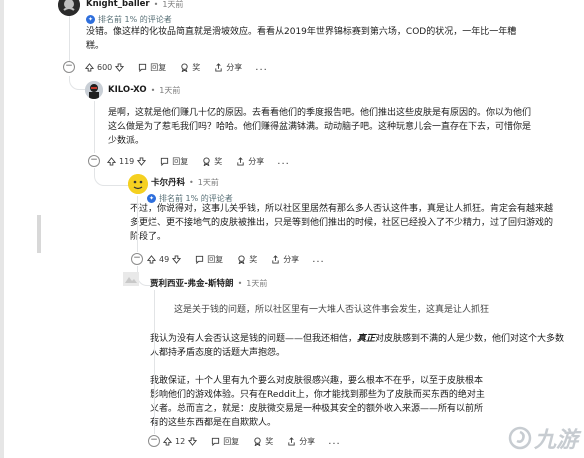 This screenshot has width=584, height=458. I want to click on badge-label: 排名前 1% 的评论者, so click(135, 19).